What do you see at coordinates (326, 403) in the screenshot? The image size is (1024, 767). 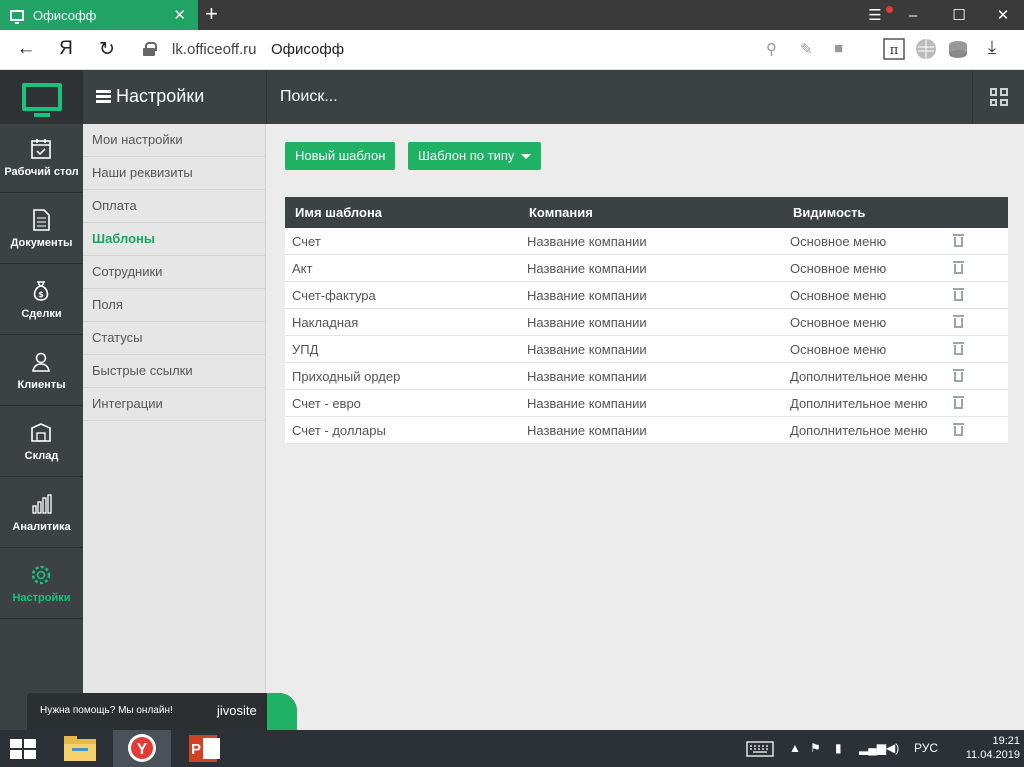 I see `cell-name: Счет - евро` at bounding box center [326, 403].